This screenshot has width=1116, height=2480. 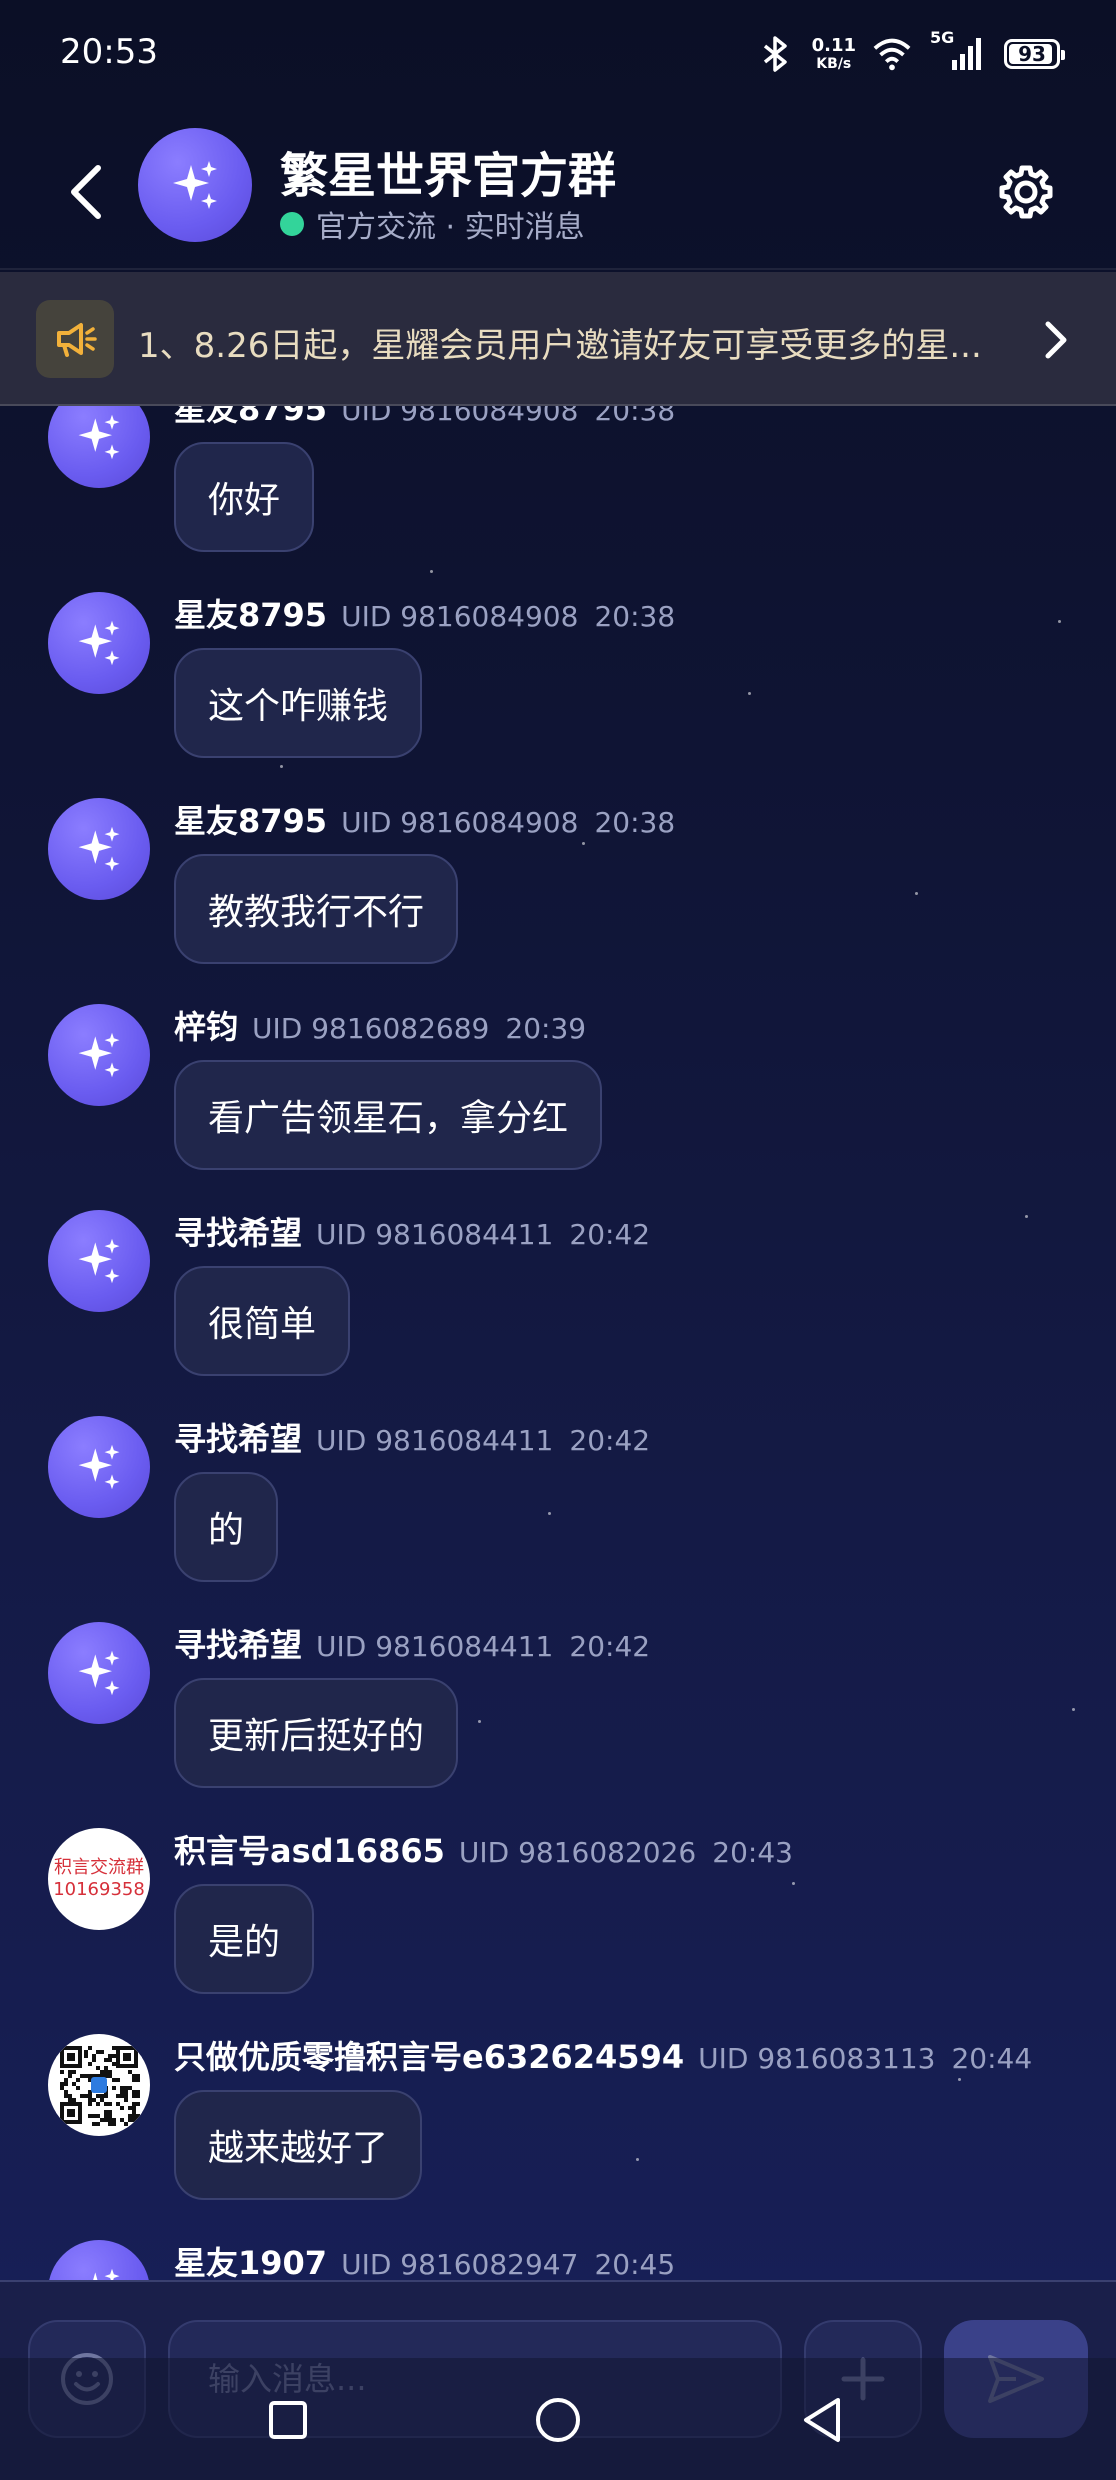 I want to click on back-button, so click(x=86, y=192).